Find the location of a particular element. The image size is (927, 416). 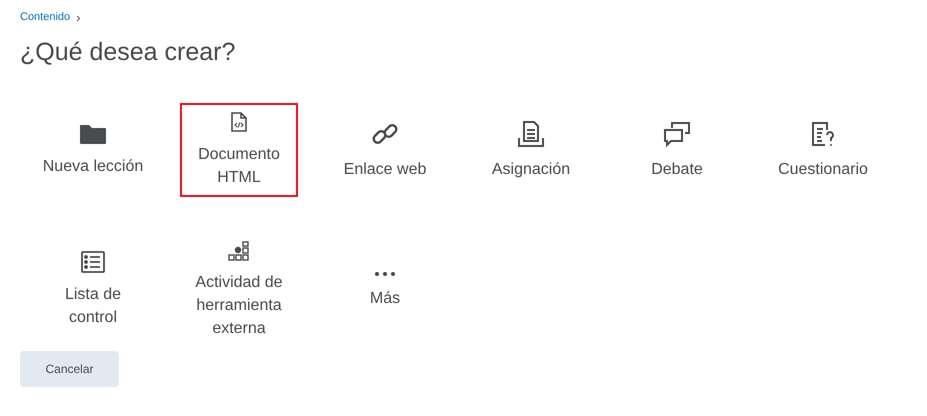

document-tray-icon is located at coordinates (531, 134).